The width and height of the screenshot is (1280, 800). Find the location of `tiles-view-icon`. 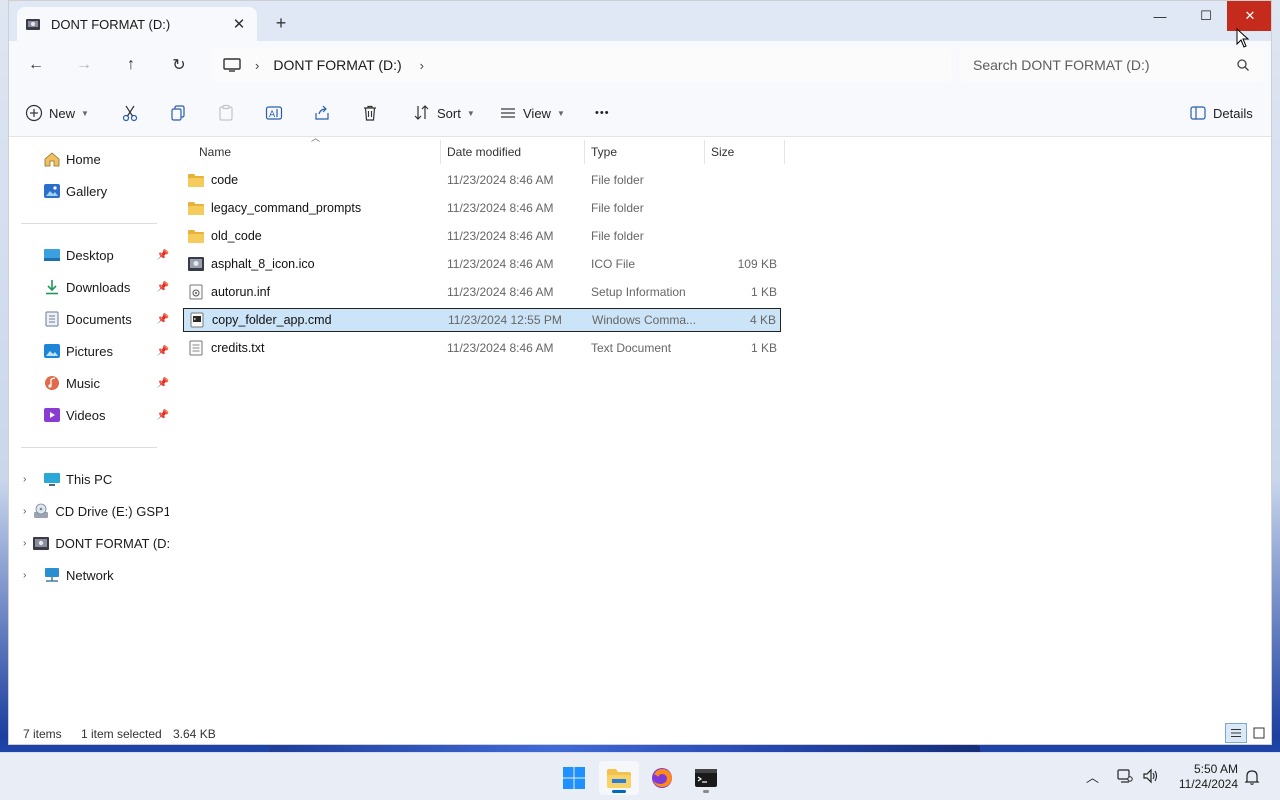

tiles-view-icon is located at coordinates (1259, 733).